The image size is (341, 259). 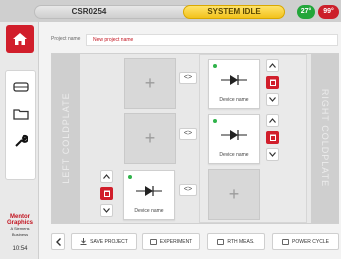 What do you see at coordinates (241, 241) in the screenshot?
I see `rth-meas-label: RTH MEAS.` at bounding box center [241, 241].